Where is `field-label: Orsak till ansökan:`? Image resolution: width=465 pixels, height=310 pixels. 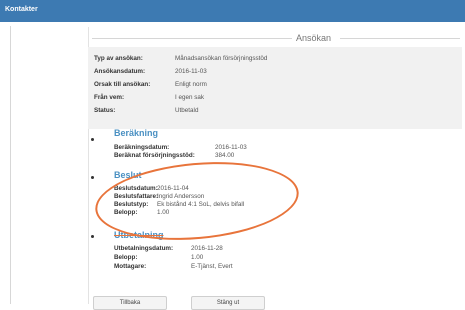 field-label: Orsak till ansökan: is located at coordinates (122, 84).